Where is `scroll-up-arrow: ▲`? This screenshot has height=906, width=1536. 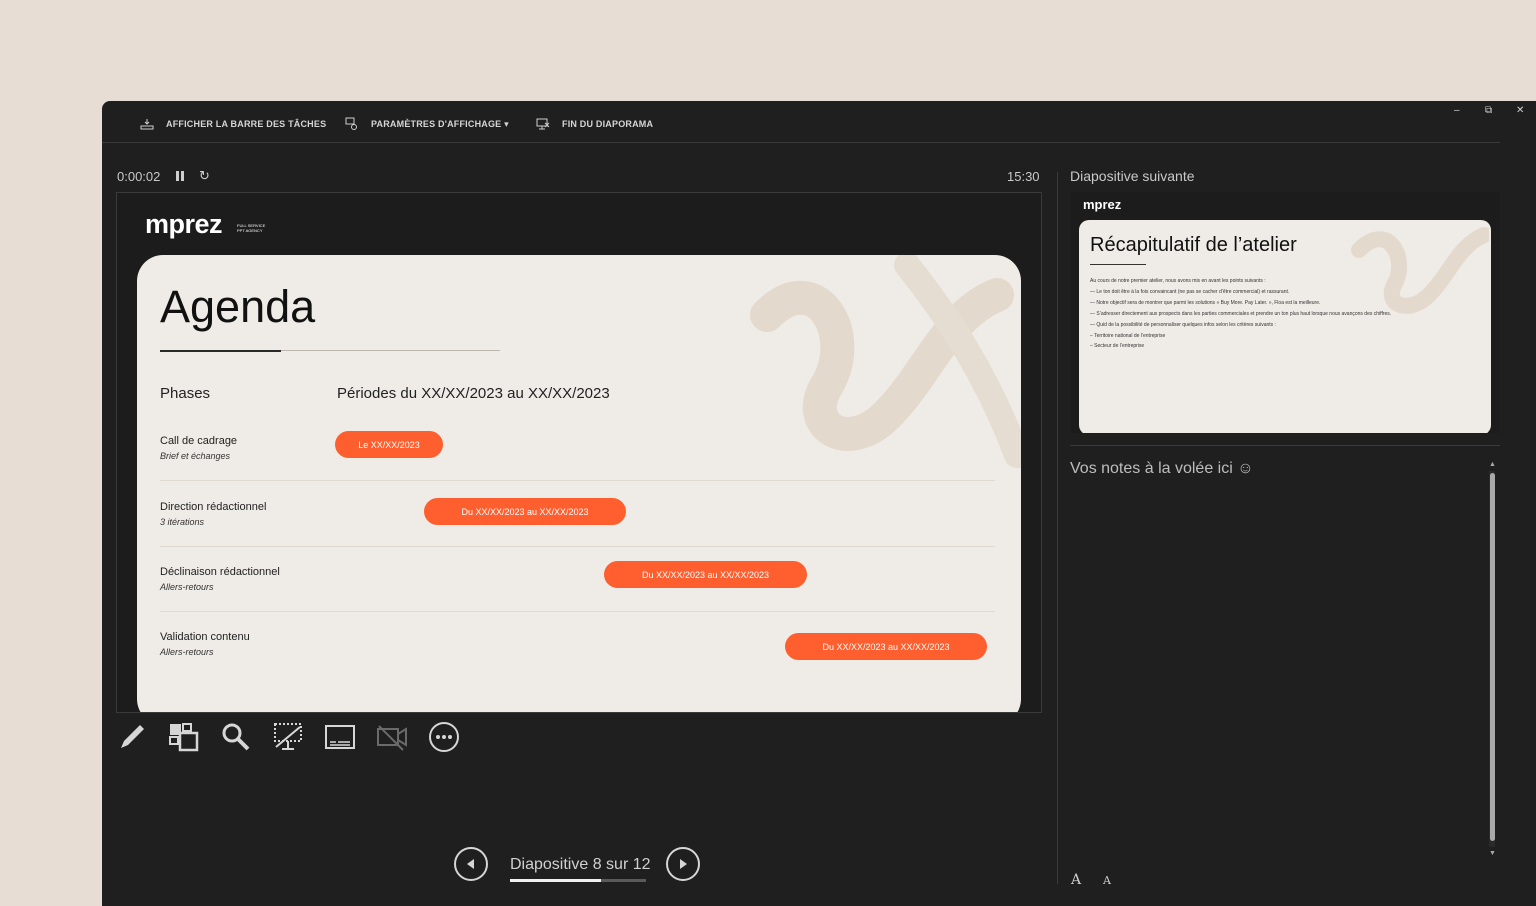
scroll-up-arrow: ▲ is located at coordinates (1492, 464).